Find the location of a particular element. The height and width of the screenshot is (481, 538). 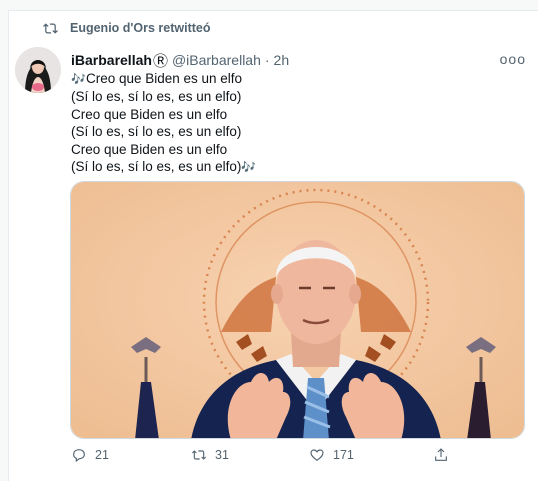

like-button: 171 is located at coordinates (331, 455).